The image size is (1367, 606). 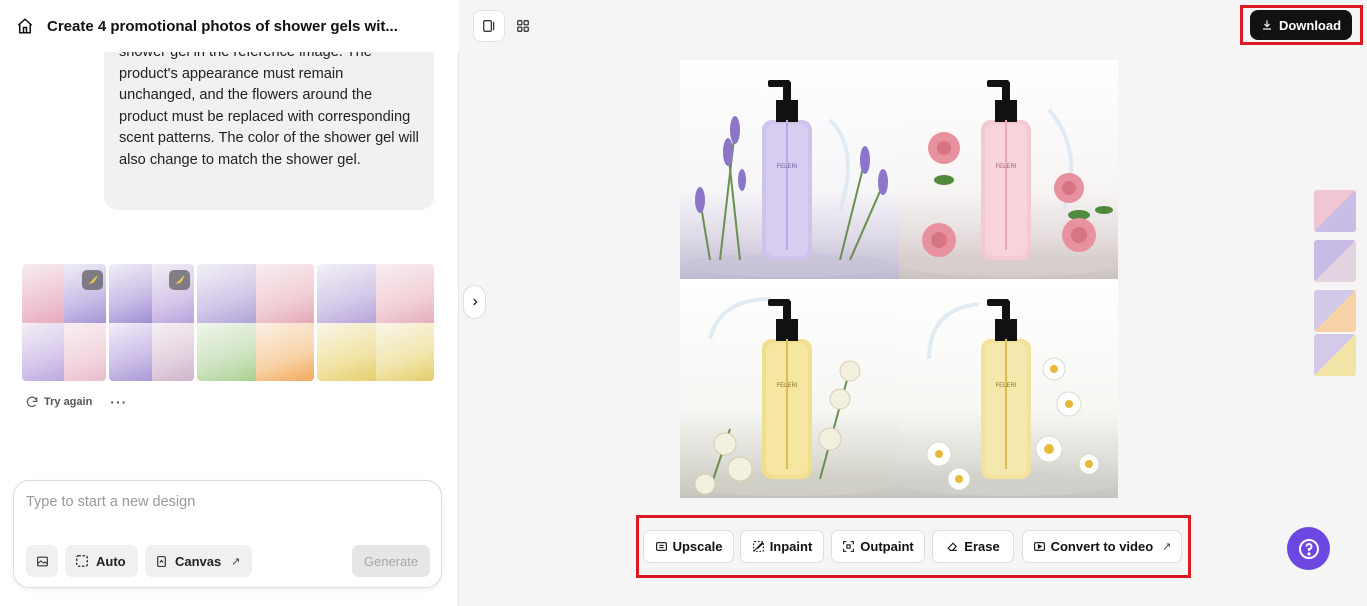 What do you see at coordinates (1266, 25) in the screenshot?
I see `download-icon` at bounding box center [1266, 25].